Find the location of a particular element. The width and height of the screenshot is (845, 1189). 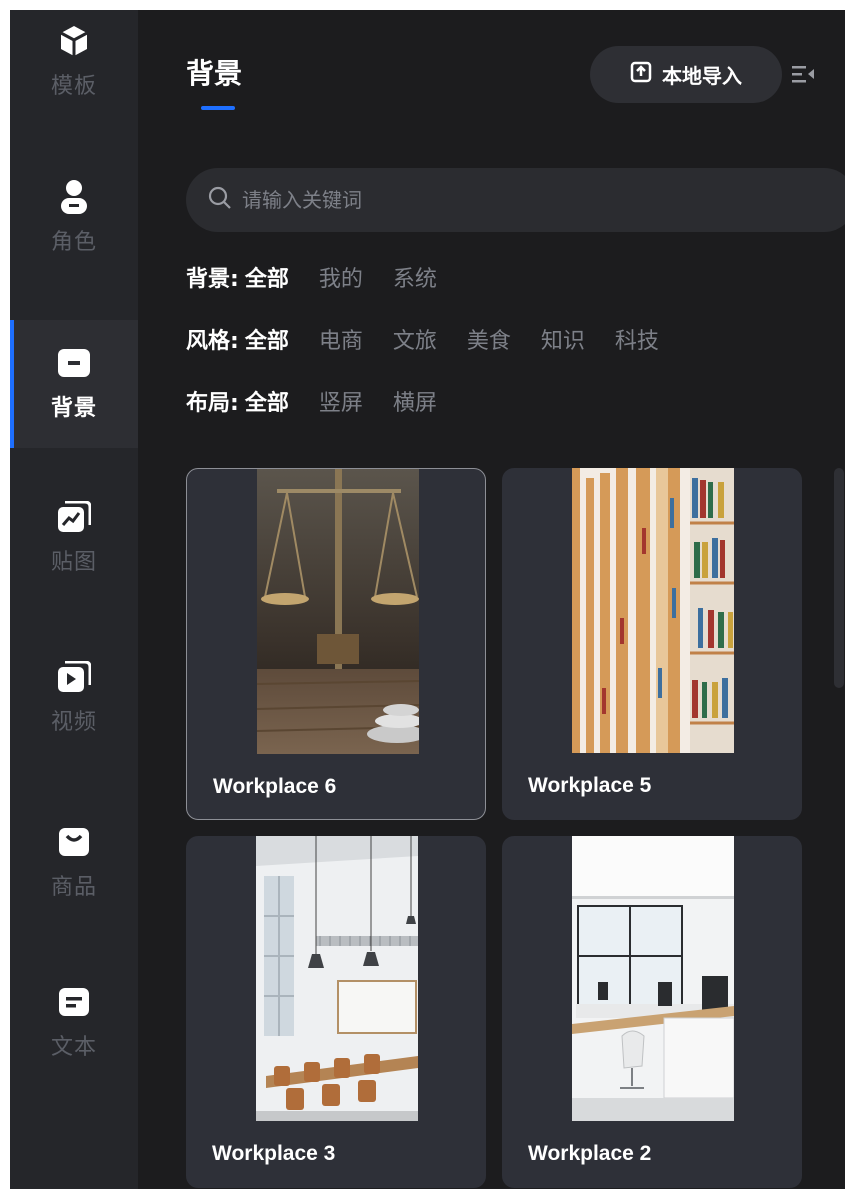

scrollbar is located at coordinates (839, 578).